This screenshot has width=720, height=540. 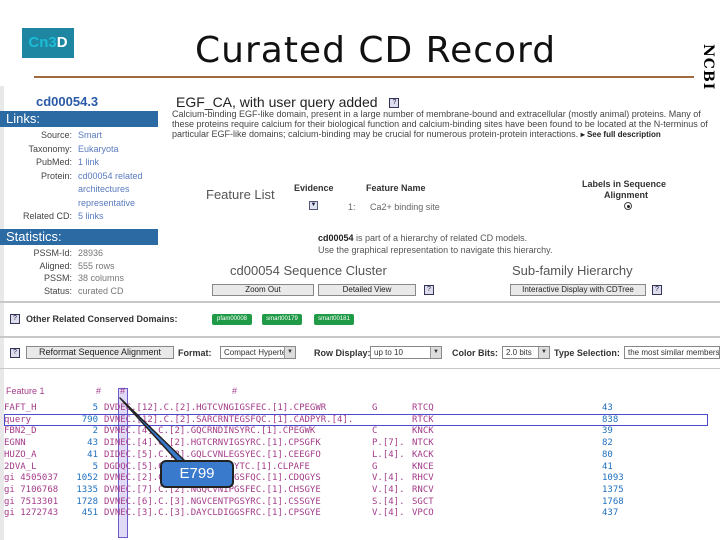 What do you see at coordinates (92, 443) in the screenshot?
I see `sequence-start: 43` at bounding box center [92, 443].